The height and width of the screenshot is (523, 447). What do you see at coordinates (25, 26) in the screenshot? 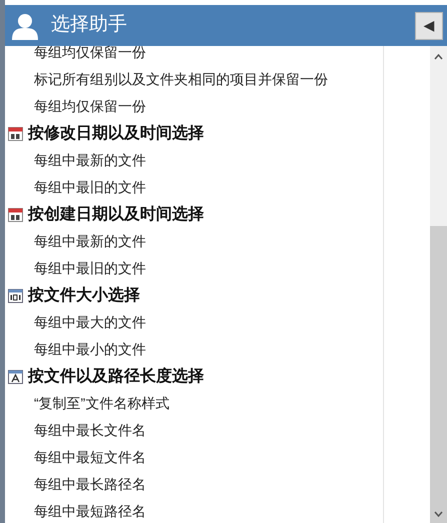
I see `user-icon` at bounding box center [25, 26].